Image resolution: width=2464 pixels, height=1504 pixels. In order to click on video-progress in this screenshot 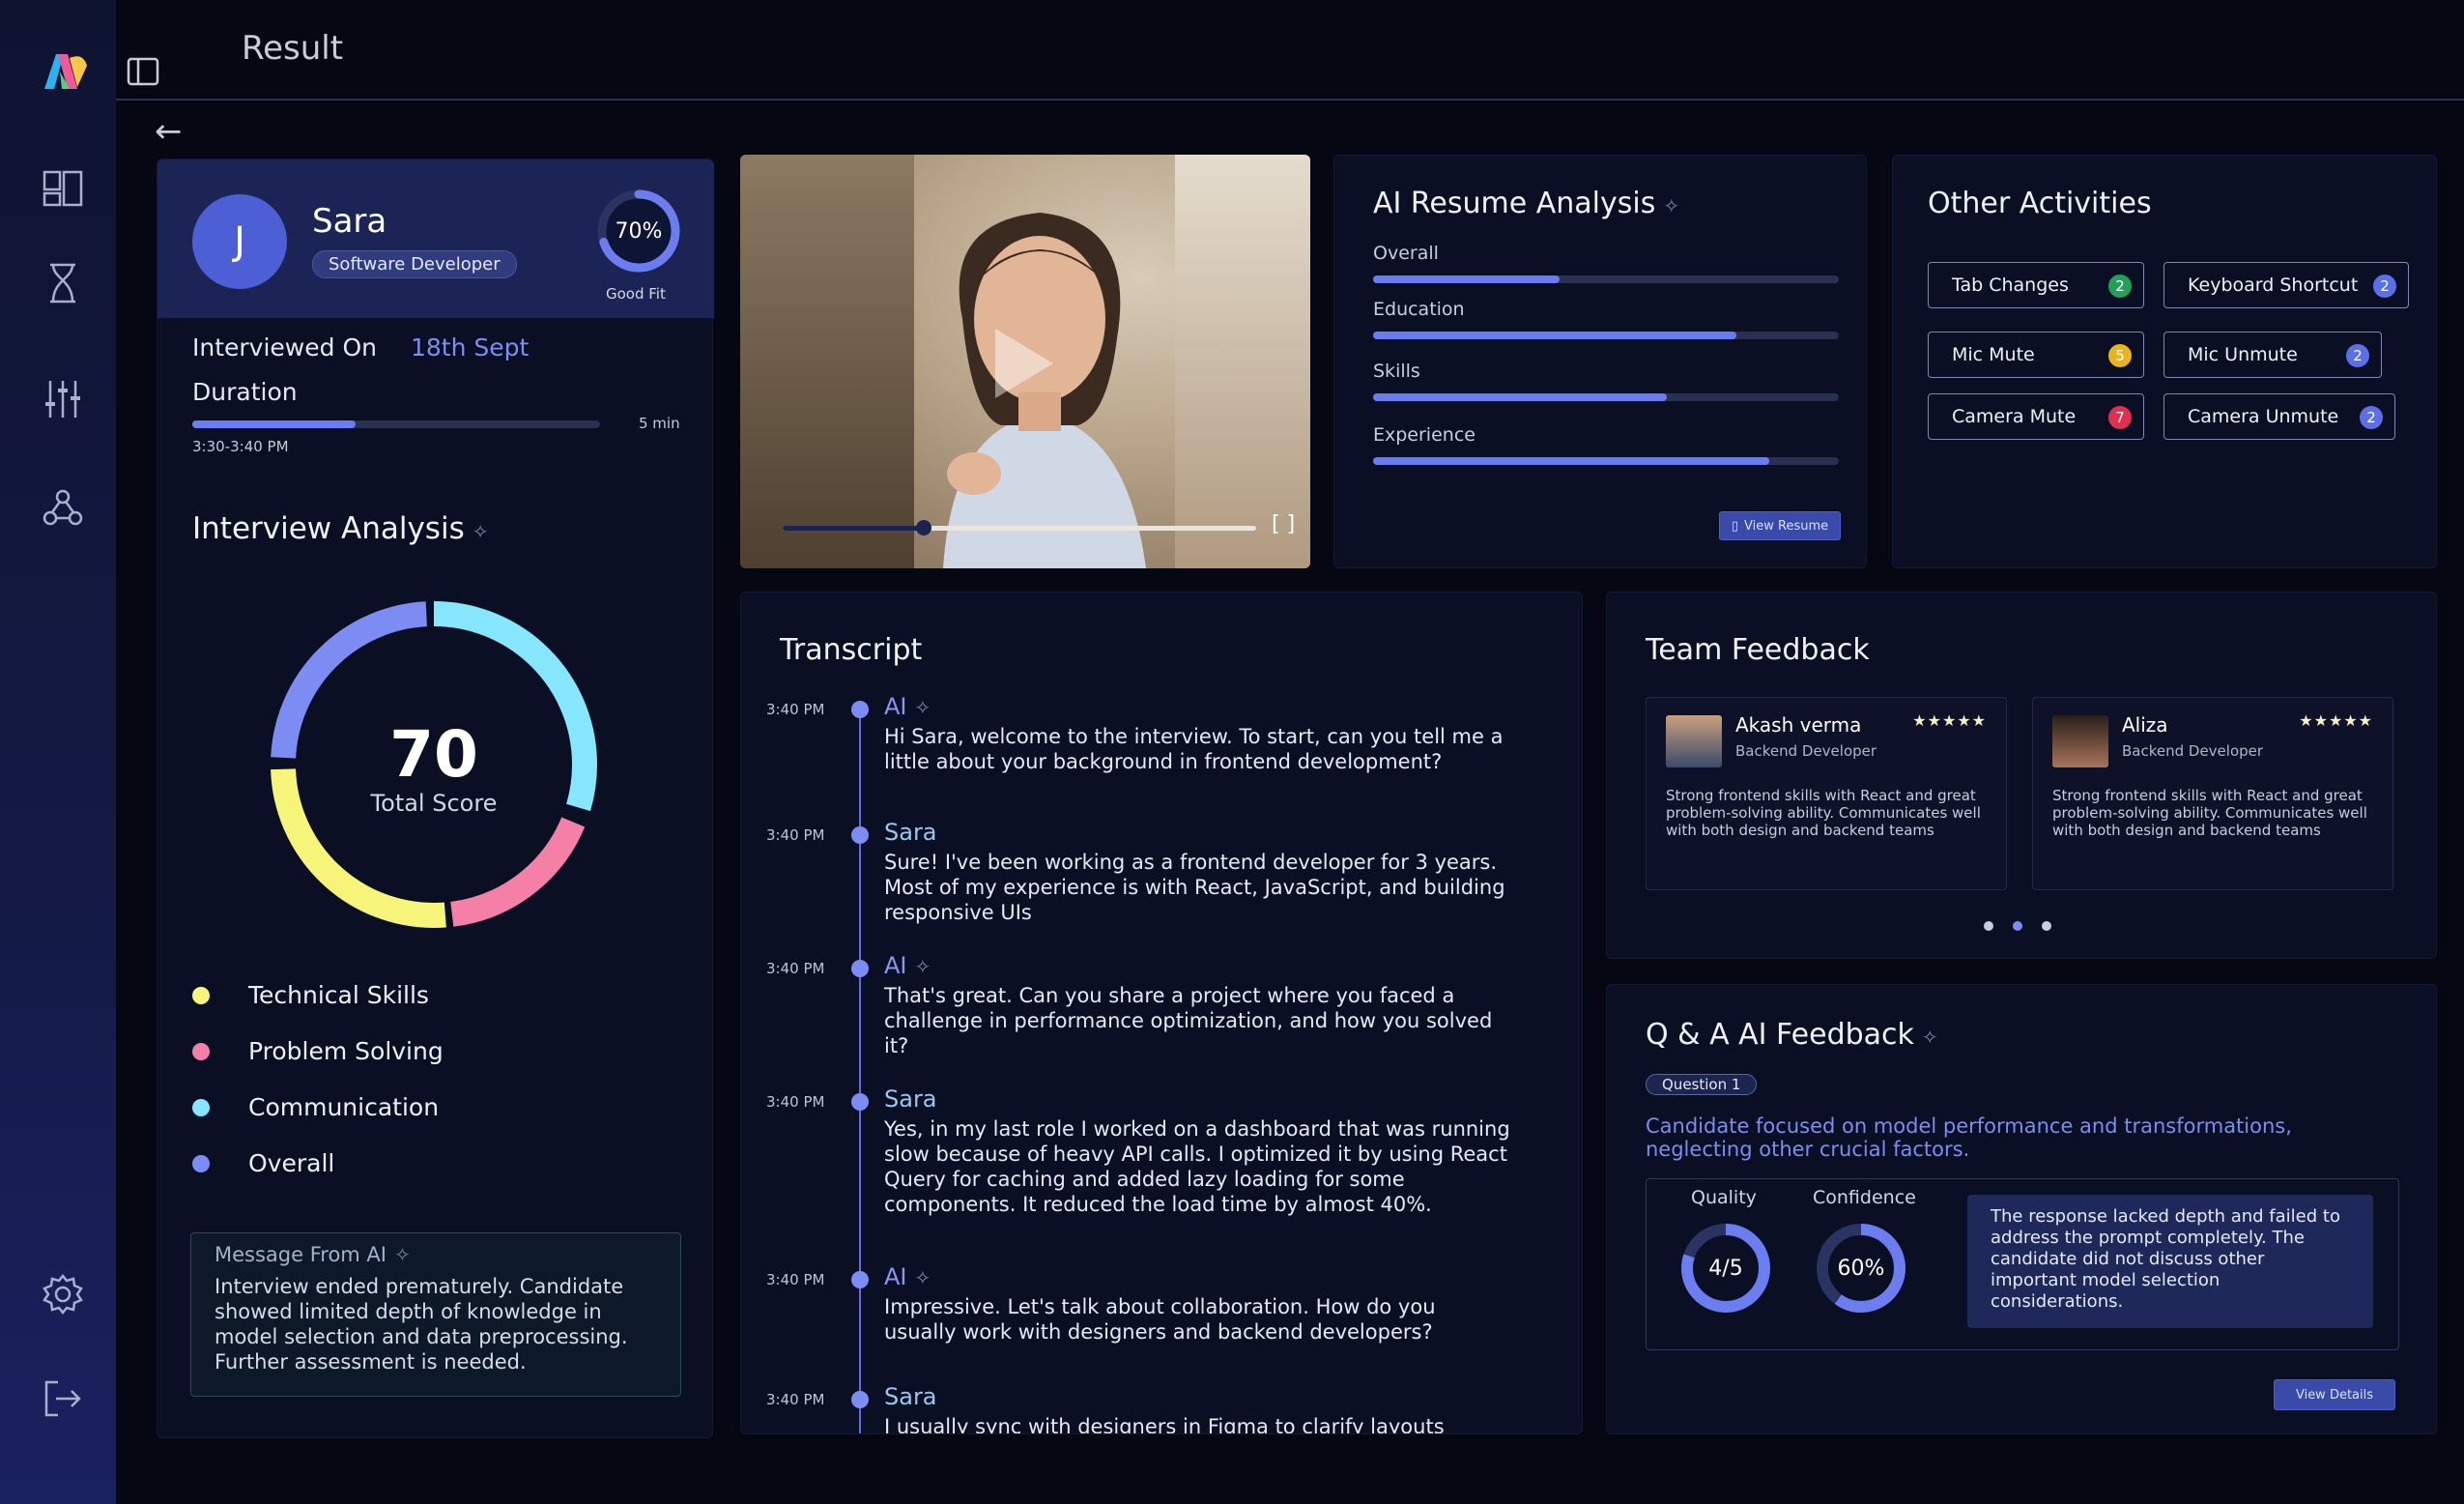, I will do `click(1020, 527)`.